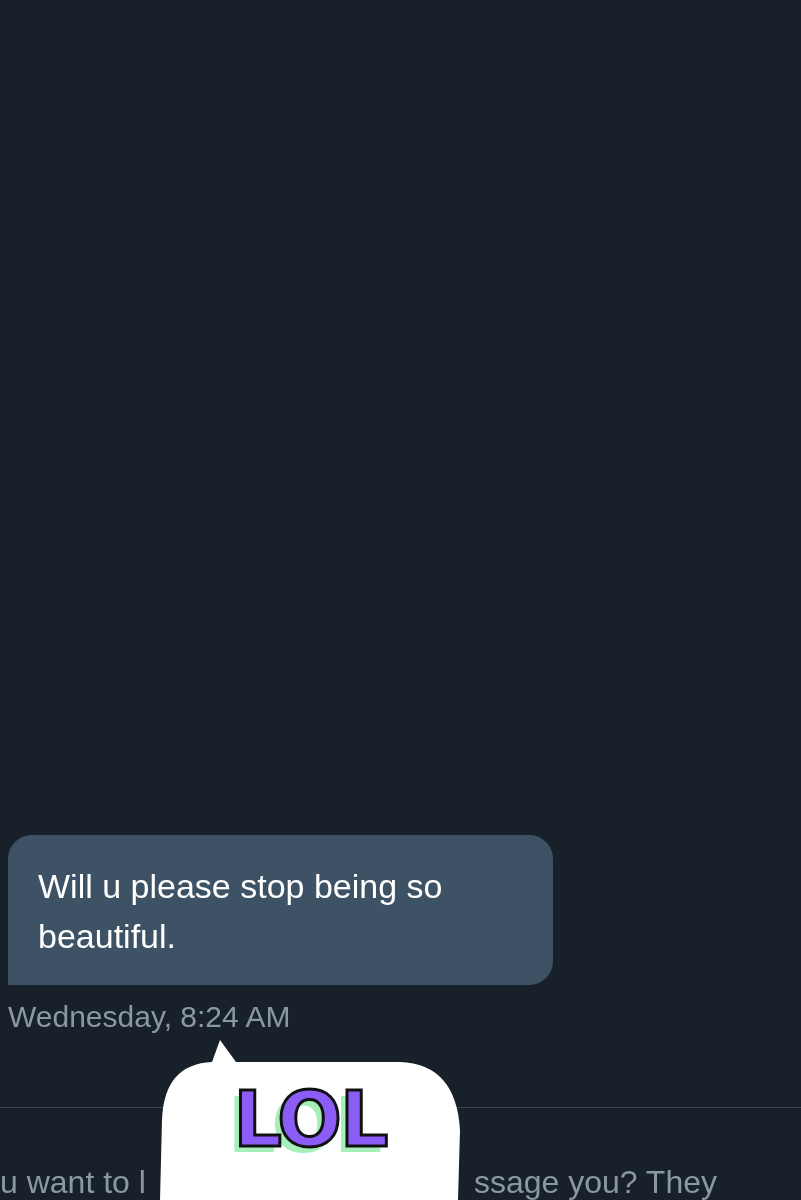 This screenshot has width=801, height=1200. What do you see at coordinates (280, 910) in the screenshot?
I see `message-bubble: Will u please stop being so beautiful.` at bounding box center [280, 910].